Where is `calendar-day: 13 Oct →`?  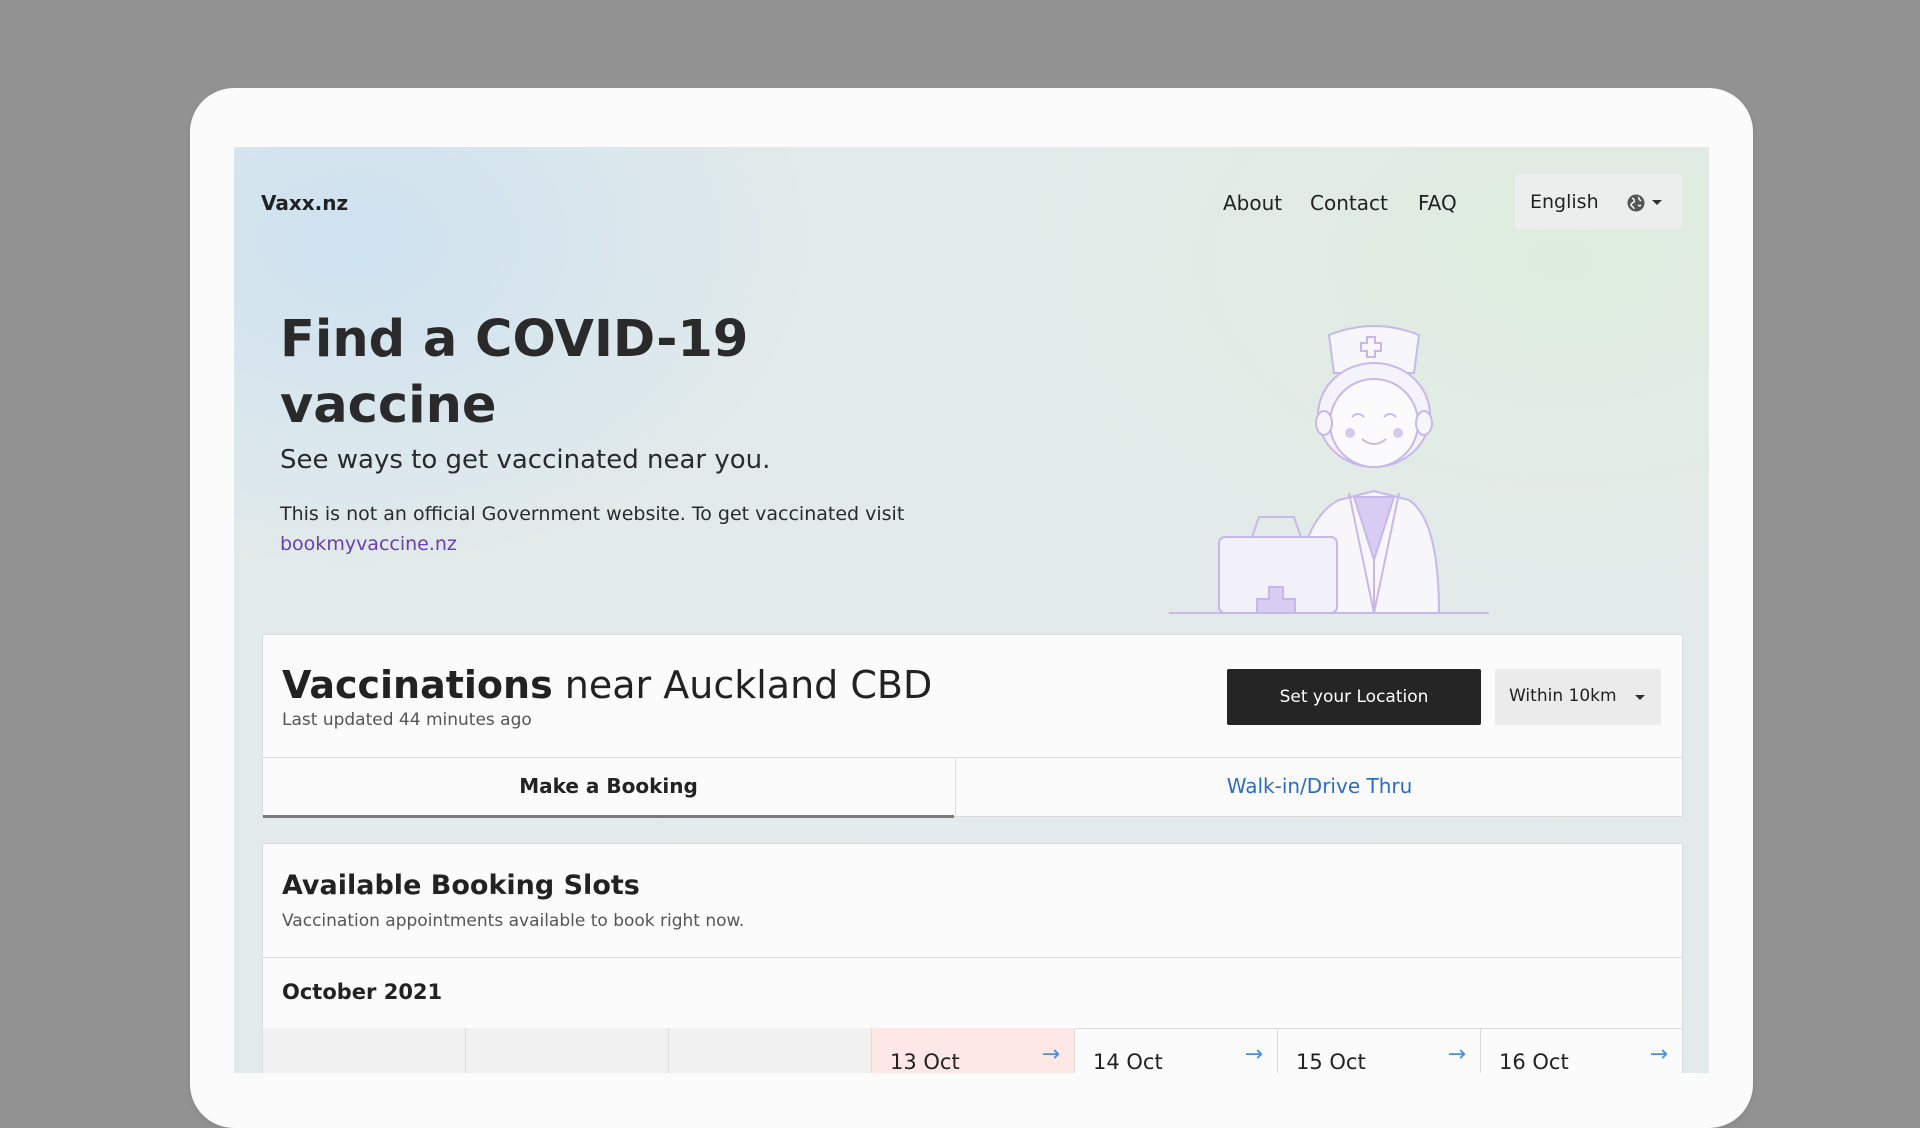 calendar-day: 13 Oct → is located at coordinates (973, 1050).